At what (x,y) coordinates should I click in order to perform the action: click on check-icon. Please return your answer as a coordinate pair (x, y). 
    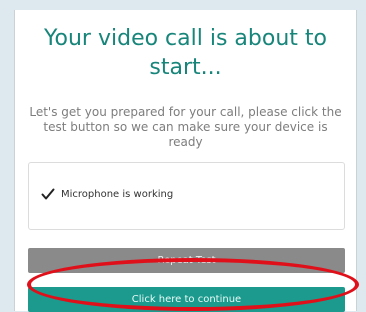
    Looking at the image, I should click on (48, 194).